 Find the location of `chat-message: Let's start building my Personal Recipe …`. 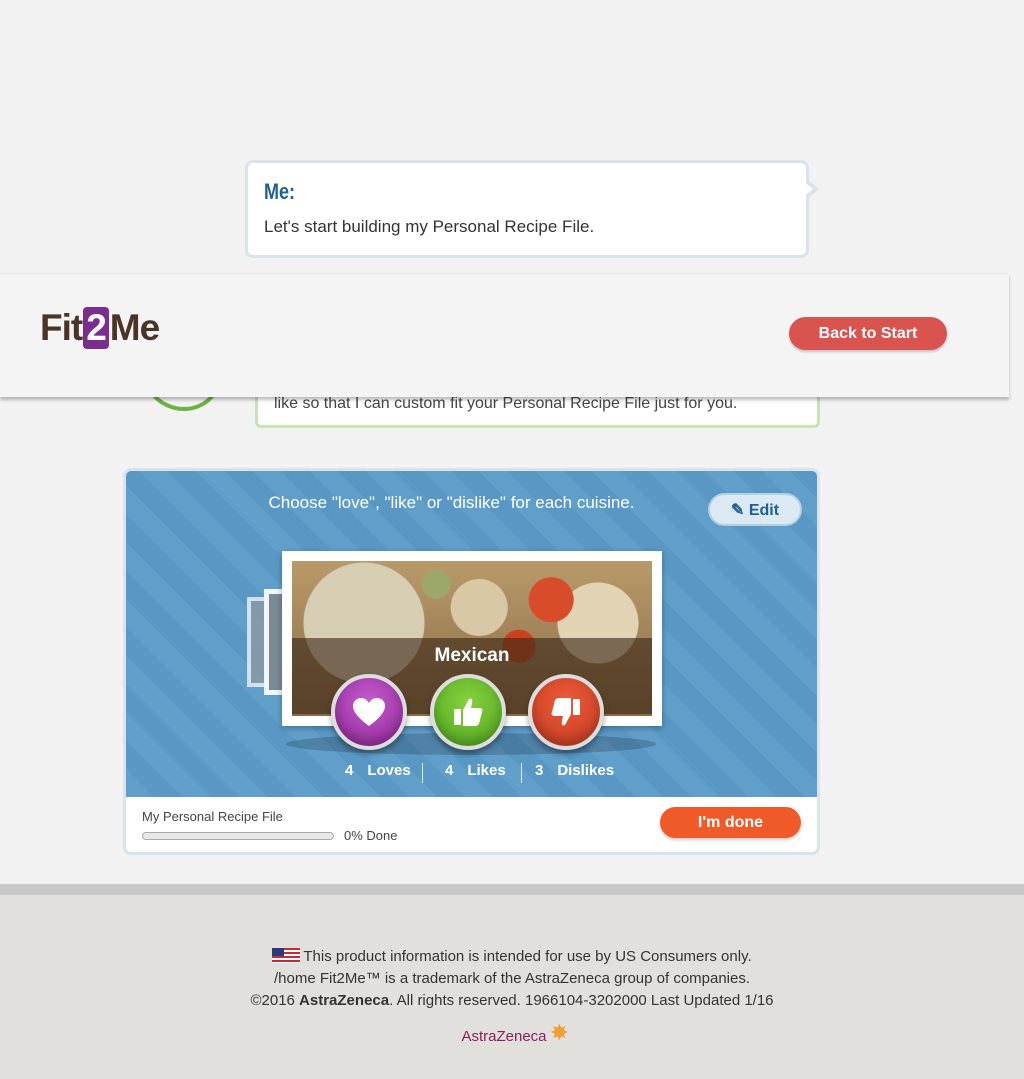

chat-message: Let's start building my Personal Recipe … is located at coordinates (429, 226).